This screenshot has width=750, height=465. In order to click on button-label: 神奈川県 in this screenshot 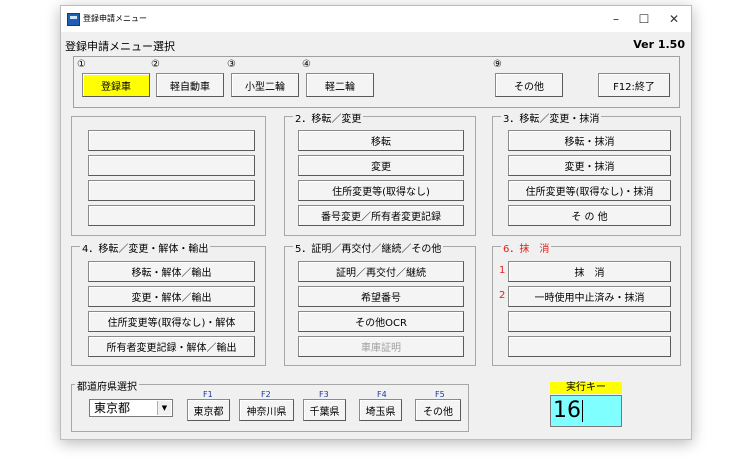, I will do `click(266, 412)`.